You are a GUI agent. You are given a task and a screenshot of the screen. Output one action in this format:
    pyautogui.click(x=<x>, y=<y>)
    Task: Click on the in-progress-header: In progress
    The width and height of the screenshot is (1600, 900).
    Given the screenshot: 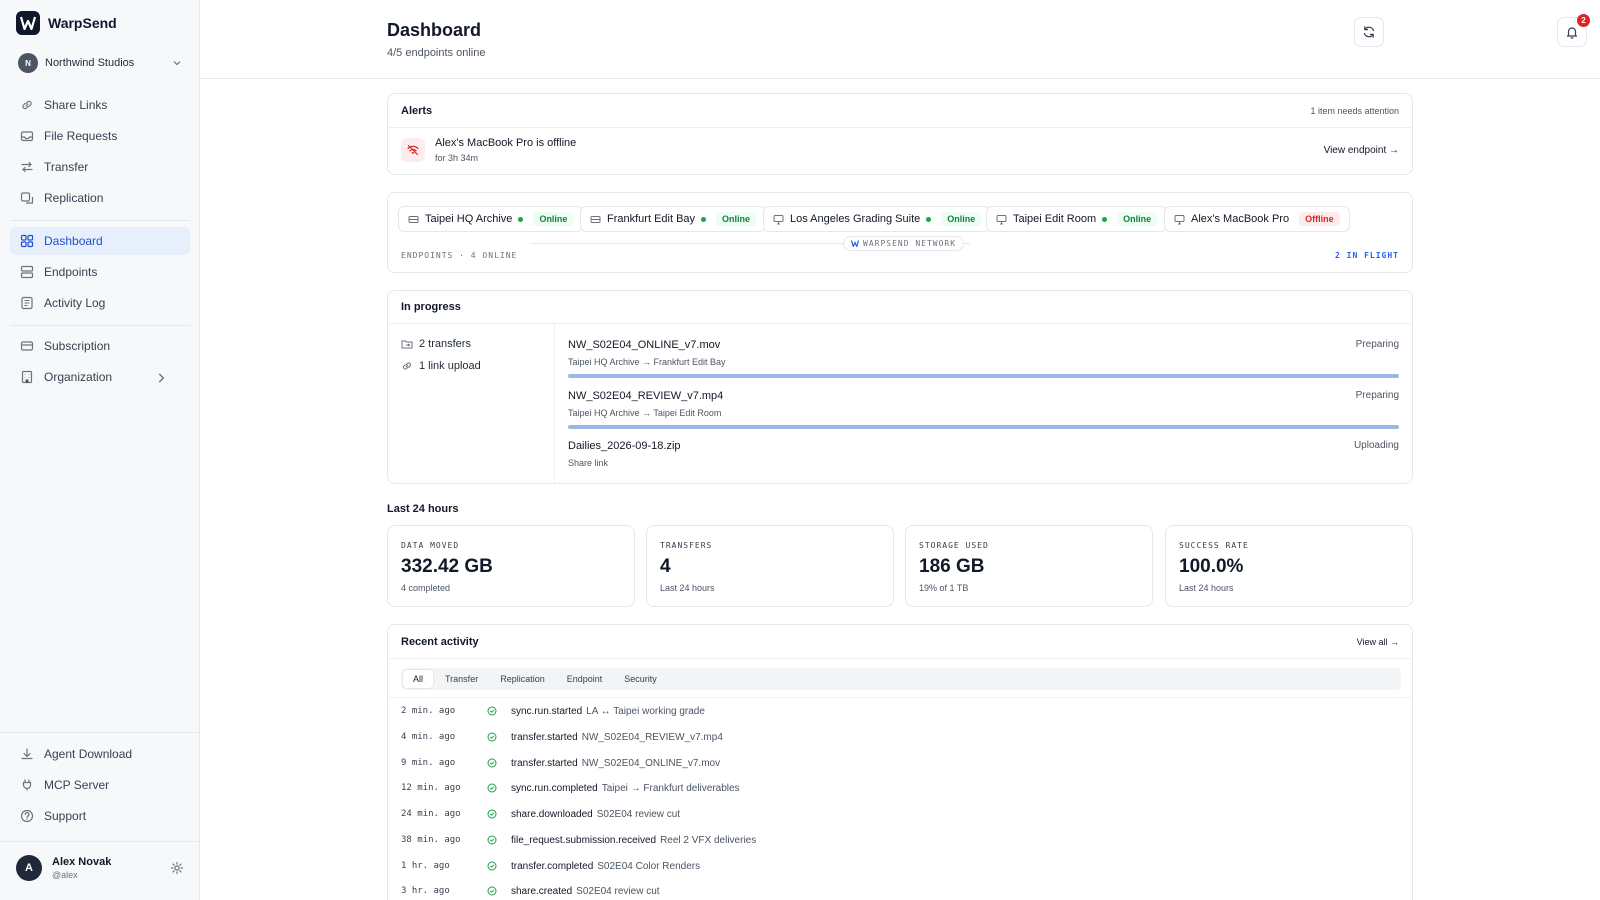 What is the action you would take?
    pyautogui.click(x=900, y=307)
    